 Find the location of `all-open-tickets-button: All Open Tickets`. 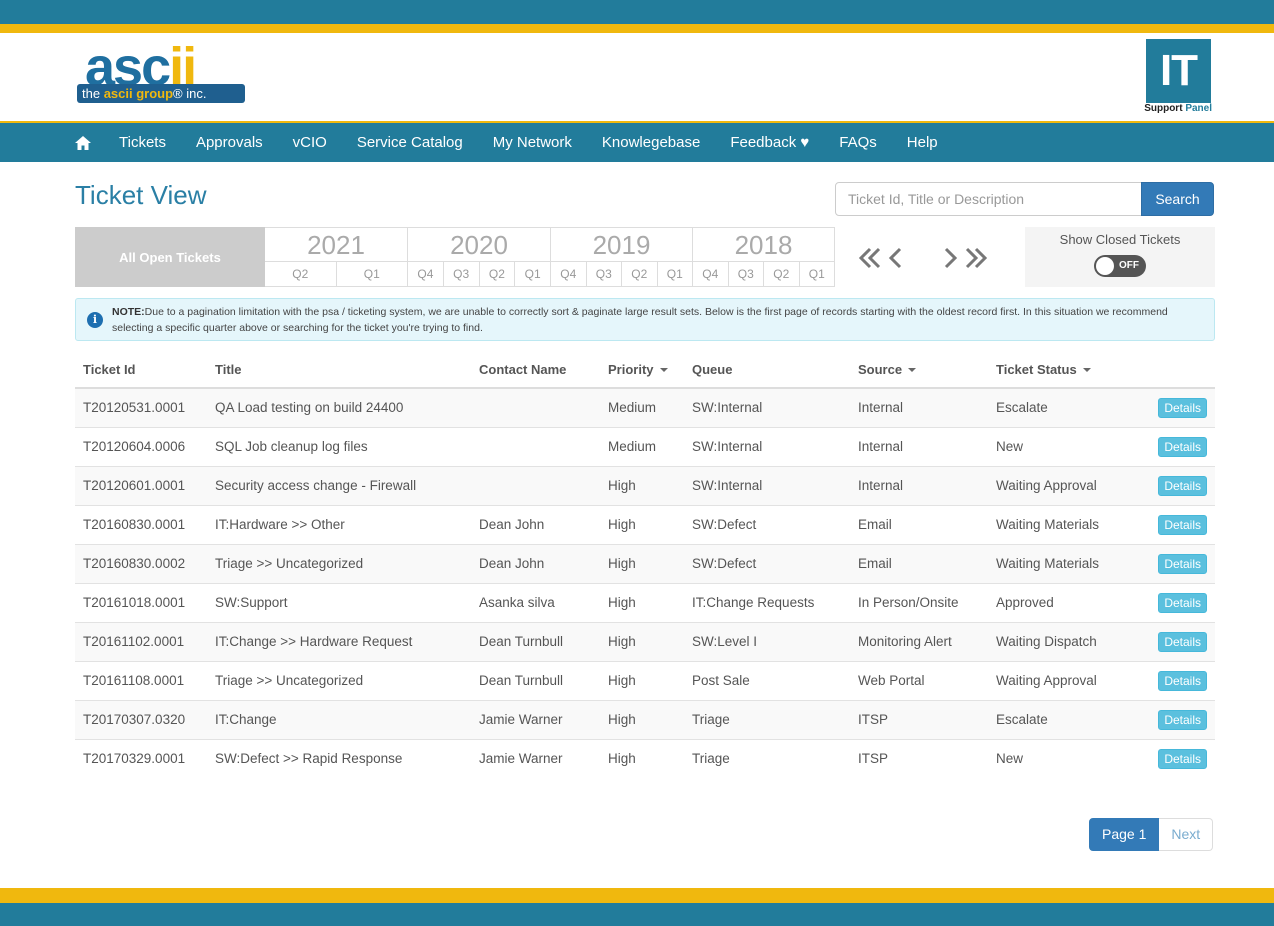

all-open-tickets-button: All Open Tickets is located at coordinates (170, 257).